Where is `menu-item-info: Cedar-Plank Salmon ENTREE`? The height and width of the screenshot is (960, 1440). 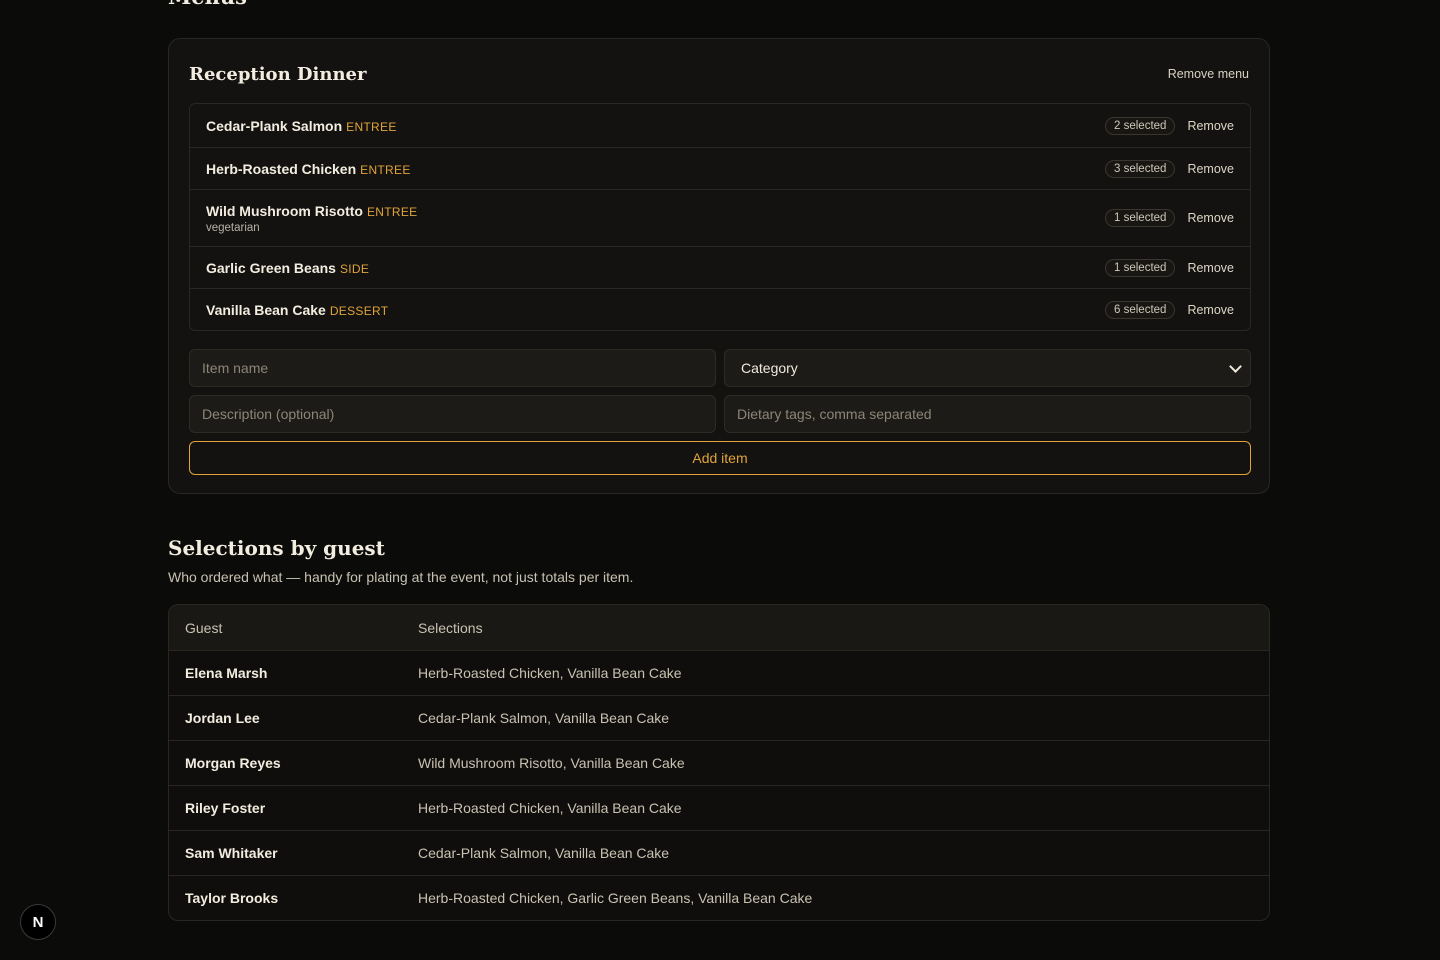 menu-item-info: Cedar-Plank Salmon ENTREE is located at coordinates (301, 126).